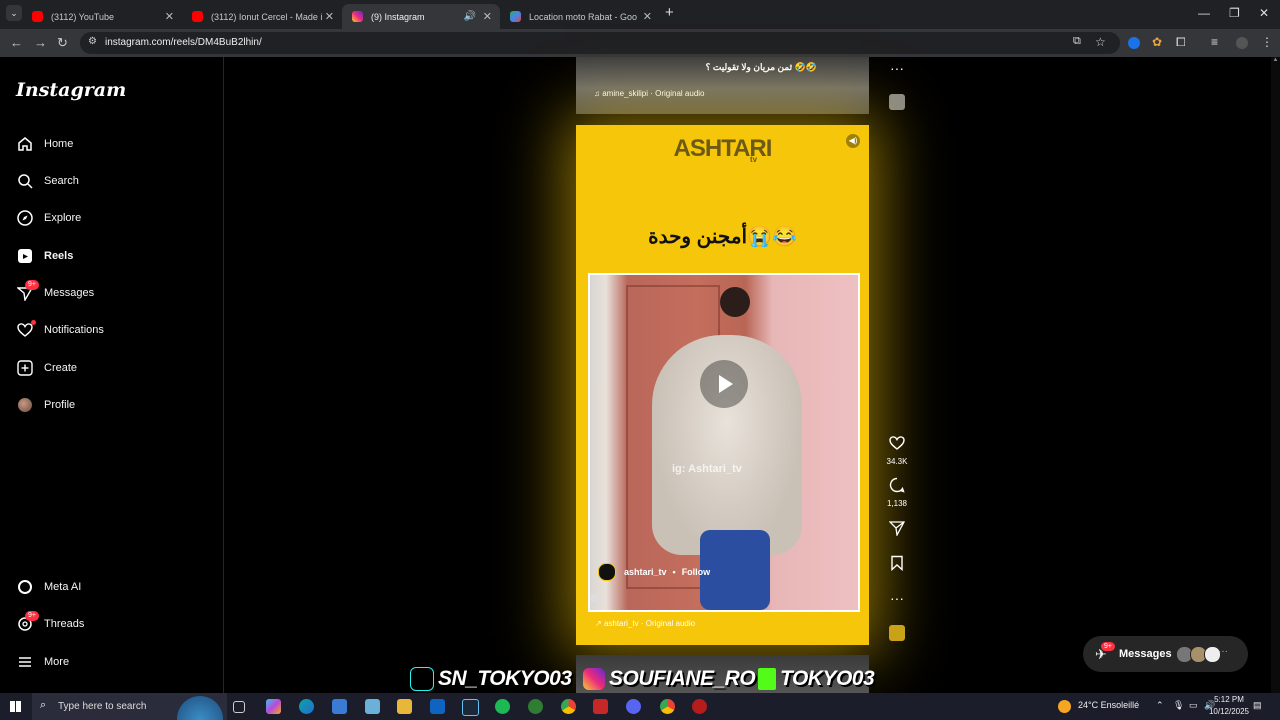 The width and height of the screenshot is (1280, 720). Describe the element at coordinates (262, 16) in the screenshot. I see `tab-youtube-video: (3112) Ionut Cercel - Made in Romania ✕` at that location.